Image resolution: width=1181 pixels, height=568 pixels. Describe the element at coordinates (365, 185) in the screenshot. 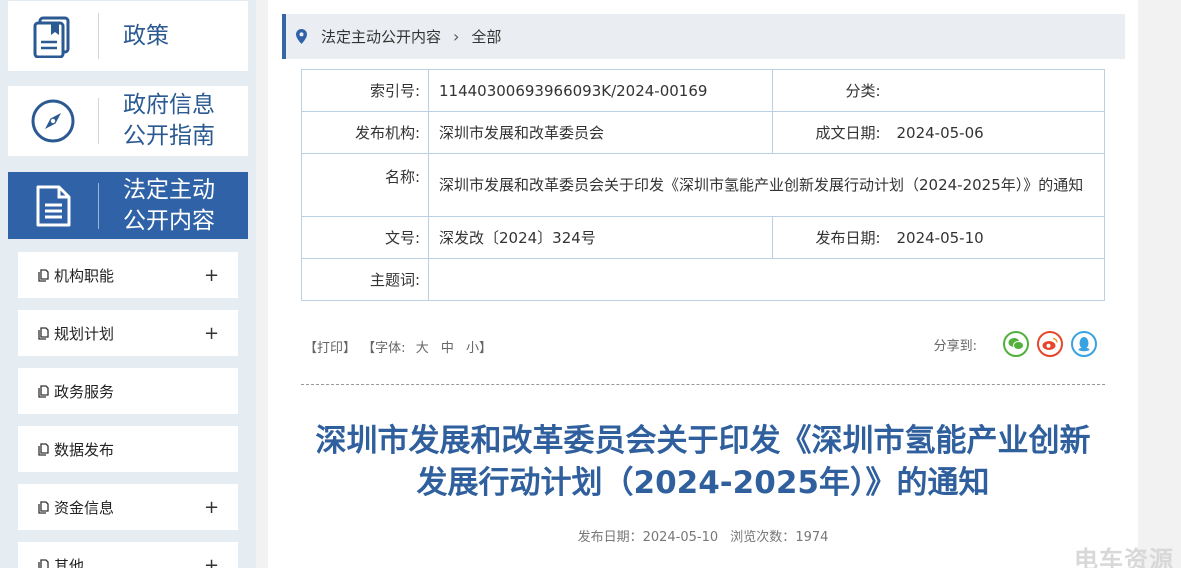

I see `meta-name-label: 名称:` at that location.